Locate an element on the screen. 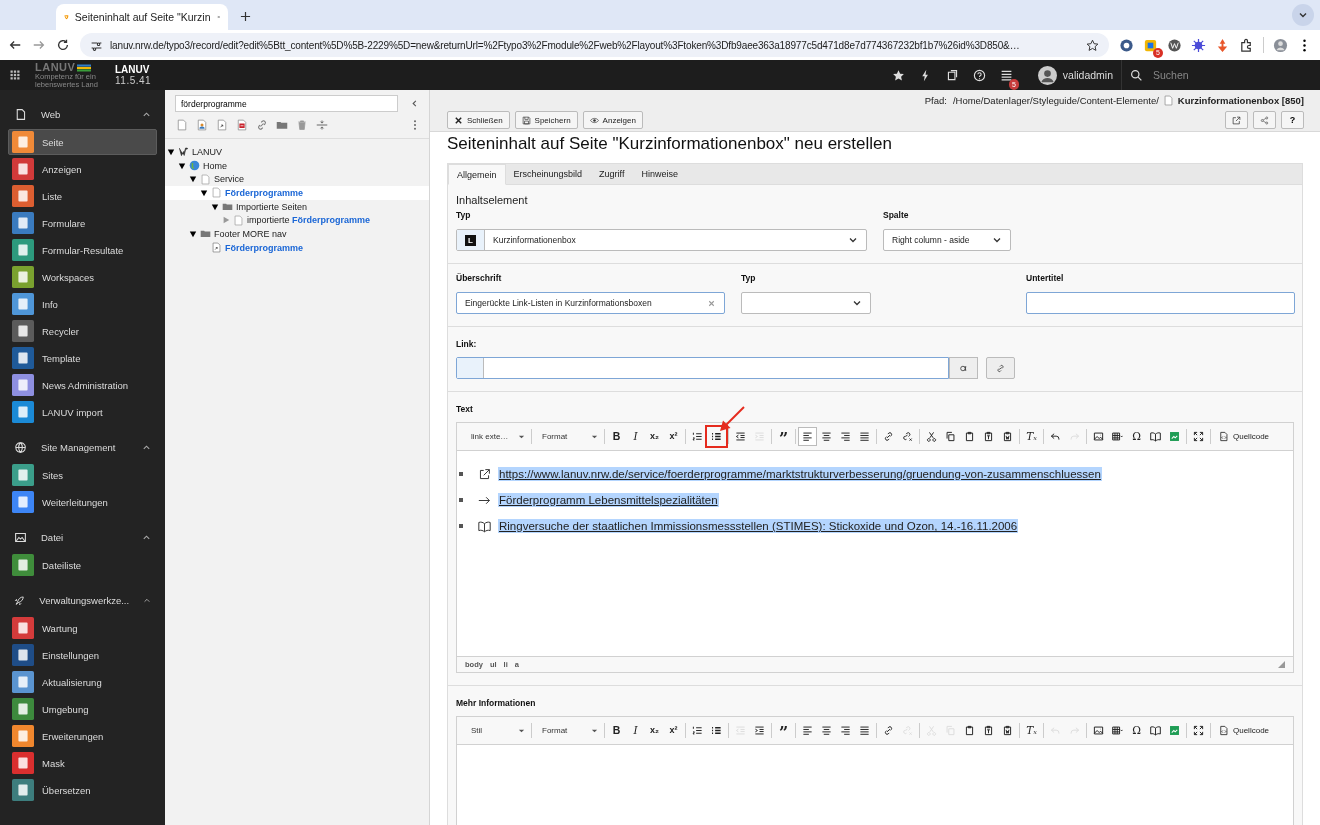  link: Ringversuche der staatlichen Immissionsmessstellen (STIMES): Stickoxide und Ozon, 14.-16.11.2006 is located at coordinates (758, 526).